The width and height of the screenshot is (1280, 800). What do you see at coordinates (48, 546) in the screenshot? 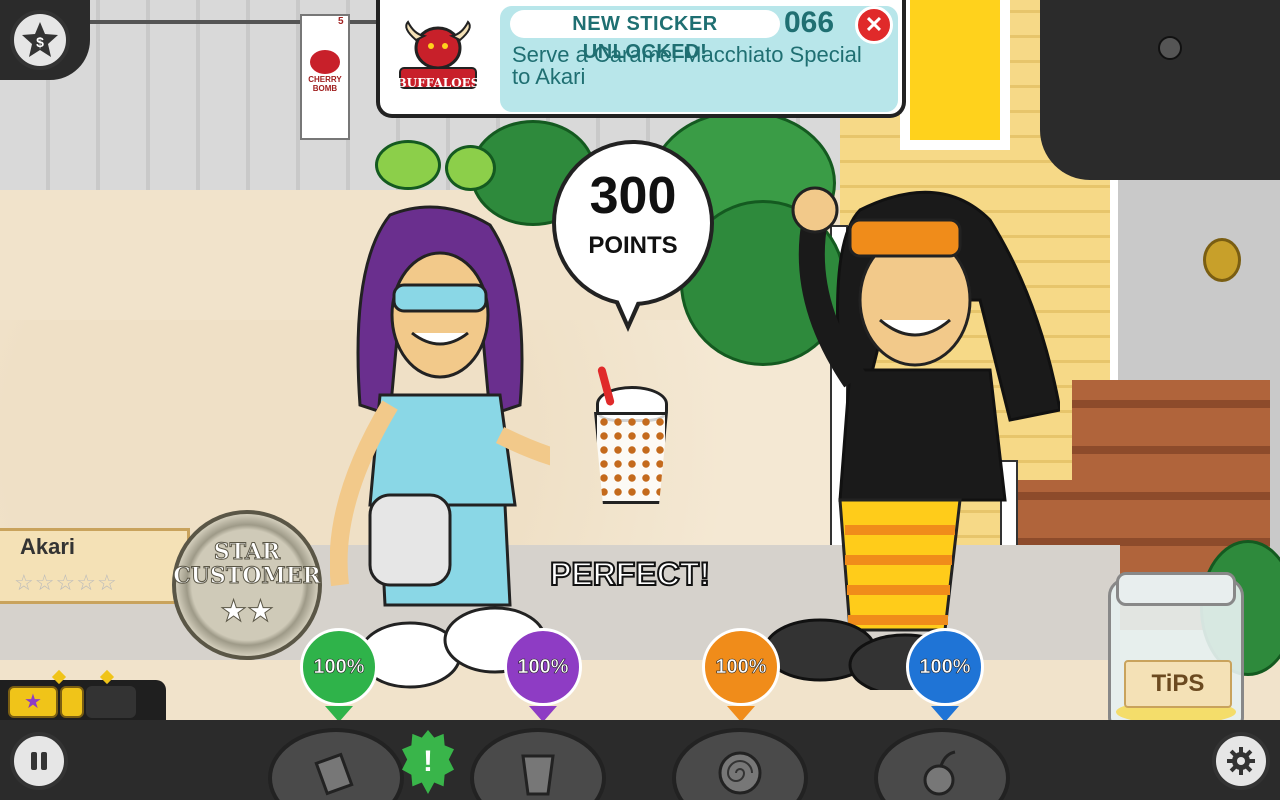
I see `customer-name: Akari` at bounding box center [48, 546].